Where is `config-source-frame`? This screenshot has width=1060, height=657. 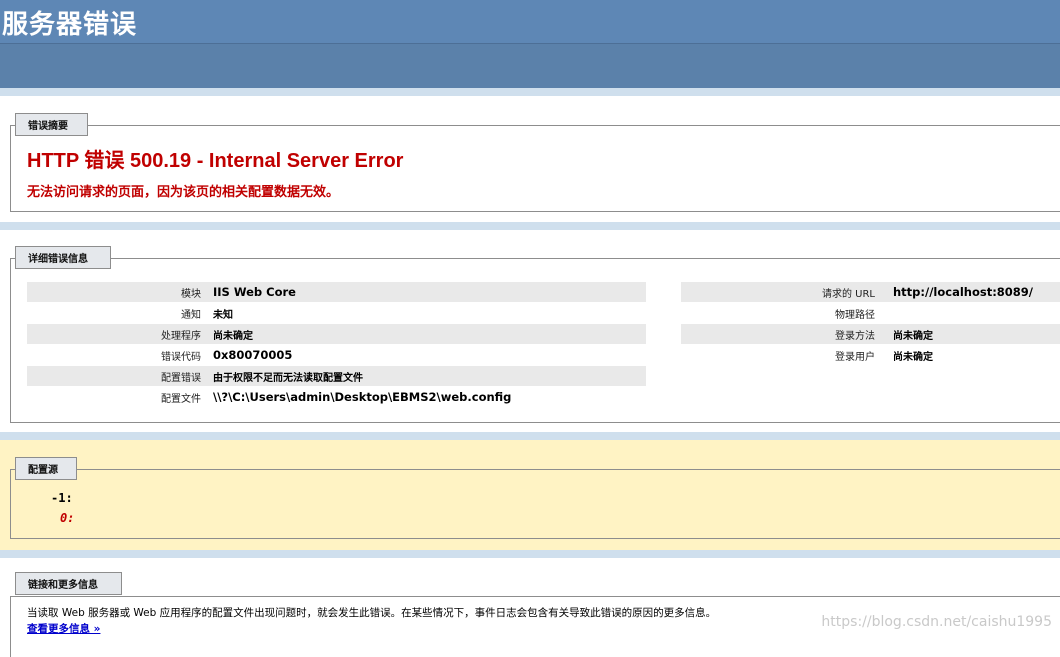
config-source-frame is located at coordinates (535, 504).